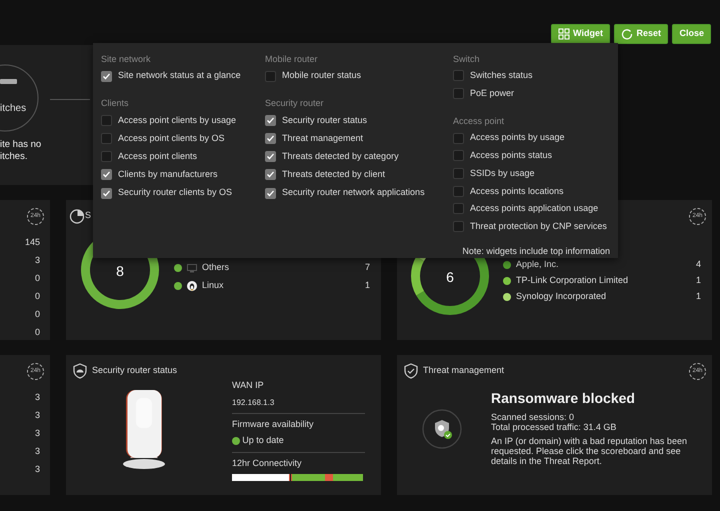  I want to click on legend-label: Synology Incorporated, so click(561, 296).